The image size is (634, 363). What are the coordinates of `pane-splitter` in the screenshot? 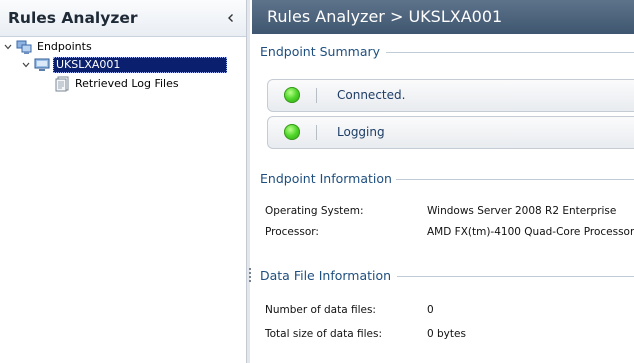 It's located at (248, 181).